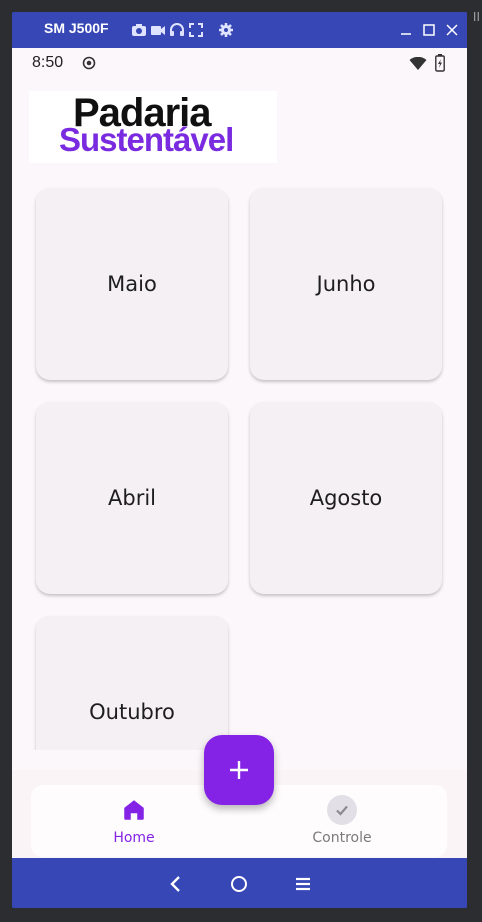 This screenshot has height=922, width=482. I want to click on month-card-label: Outubro, so click(132, 712).